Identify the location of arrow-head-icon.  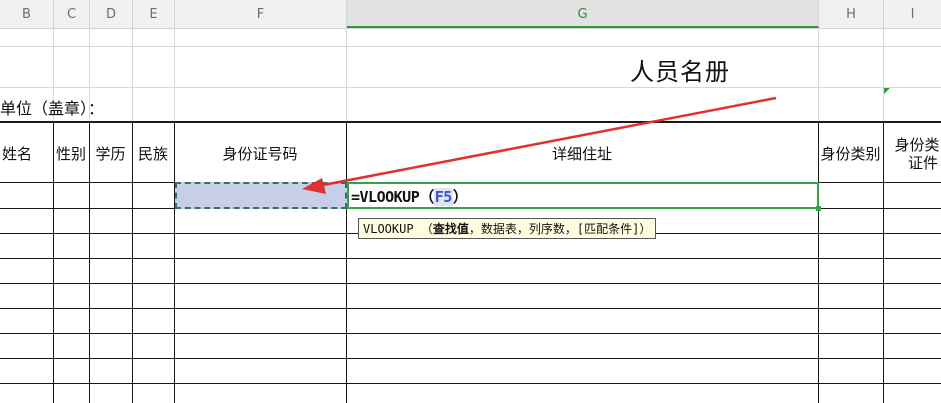
(314, 186).